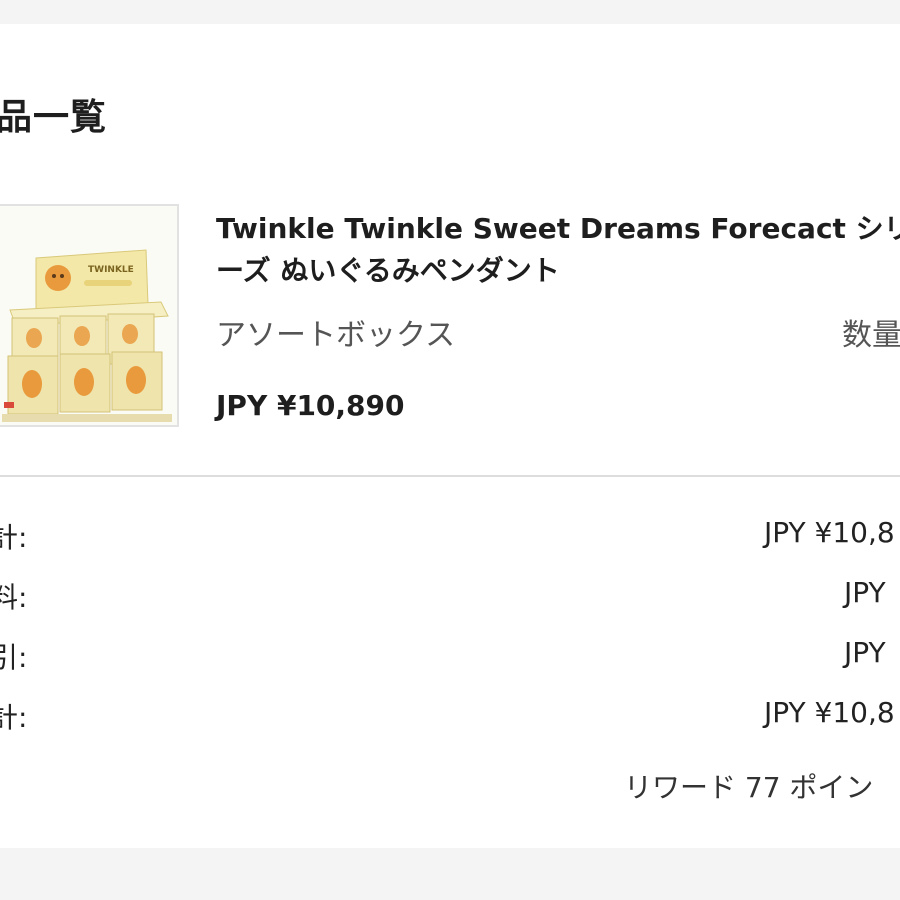 Image resolution: width=900 pixels, height=900 pixels. Describe the element at coordinates (111, 270) in the screenshot. I see `box-brand-text: TWINKLE` at that location.